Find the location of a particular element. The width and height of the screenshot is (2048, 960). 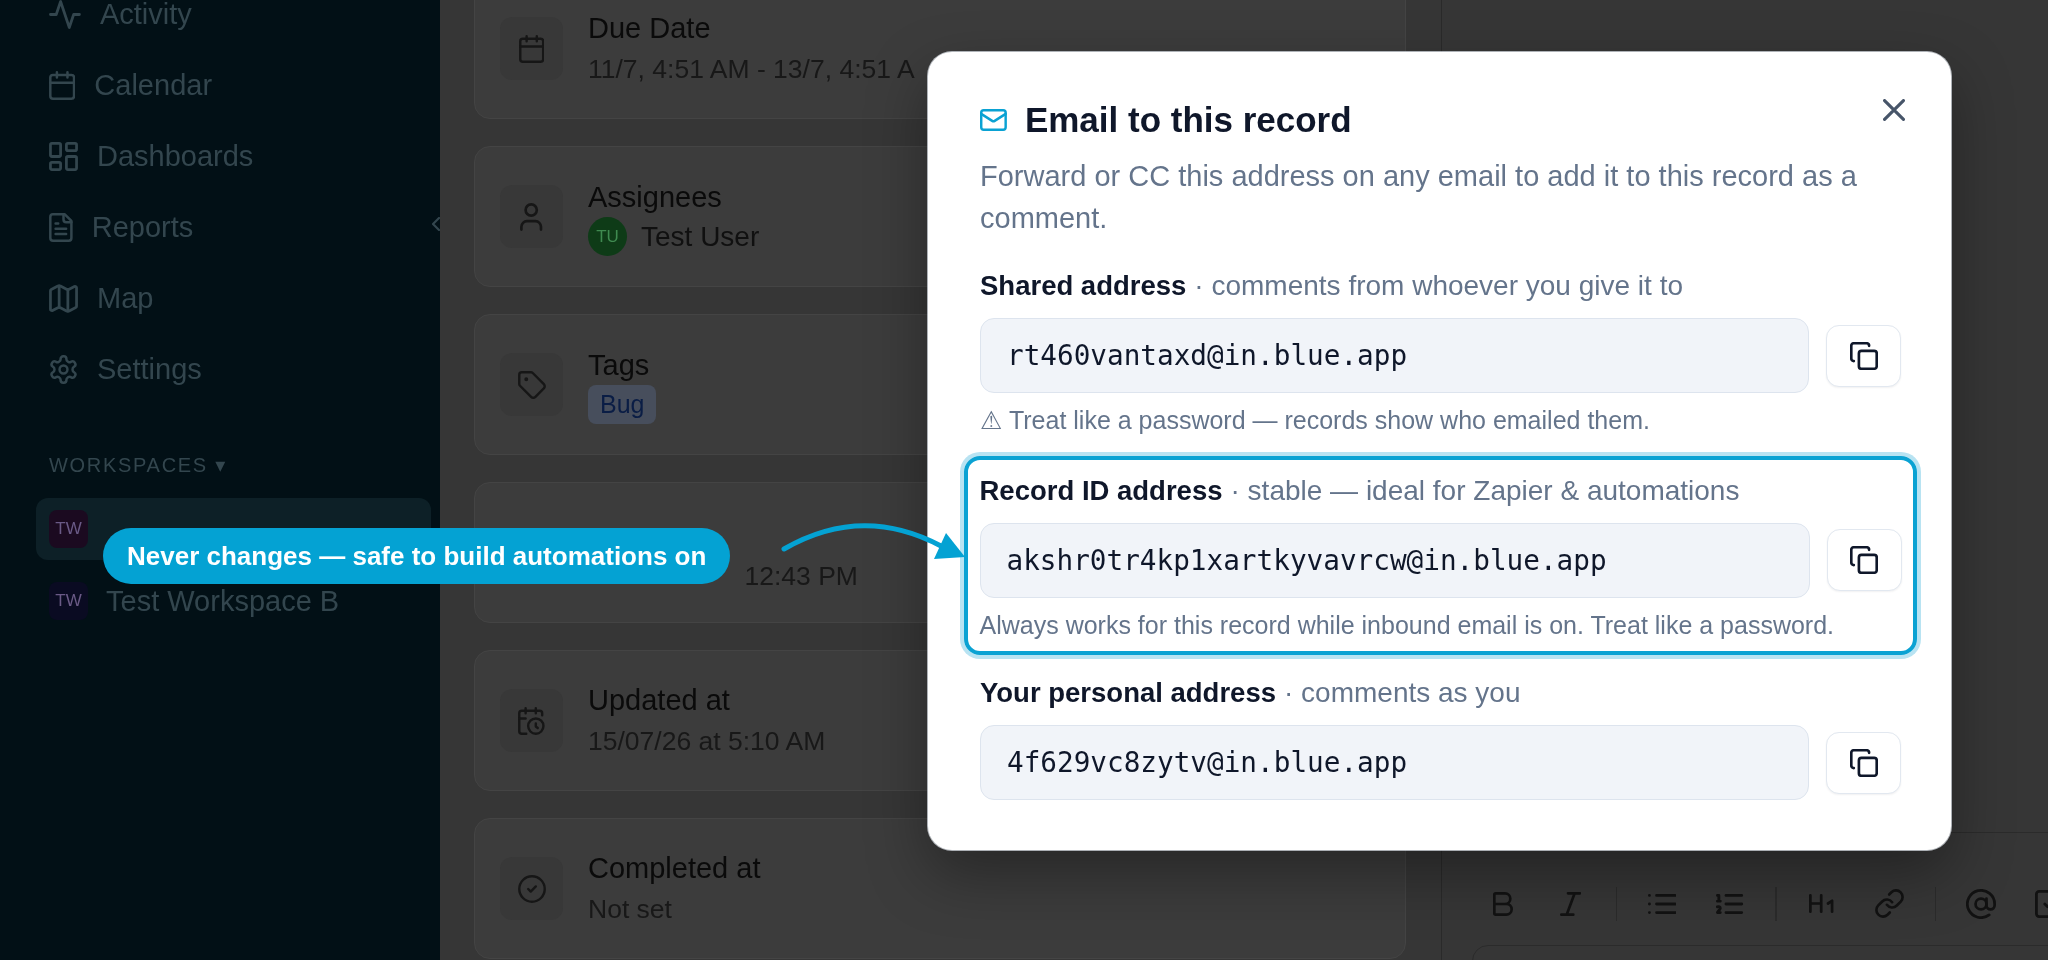

dialog-description: Forward or CC this address on any email to add it to this record as a comment. is located at coordinates (1419, 197).